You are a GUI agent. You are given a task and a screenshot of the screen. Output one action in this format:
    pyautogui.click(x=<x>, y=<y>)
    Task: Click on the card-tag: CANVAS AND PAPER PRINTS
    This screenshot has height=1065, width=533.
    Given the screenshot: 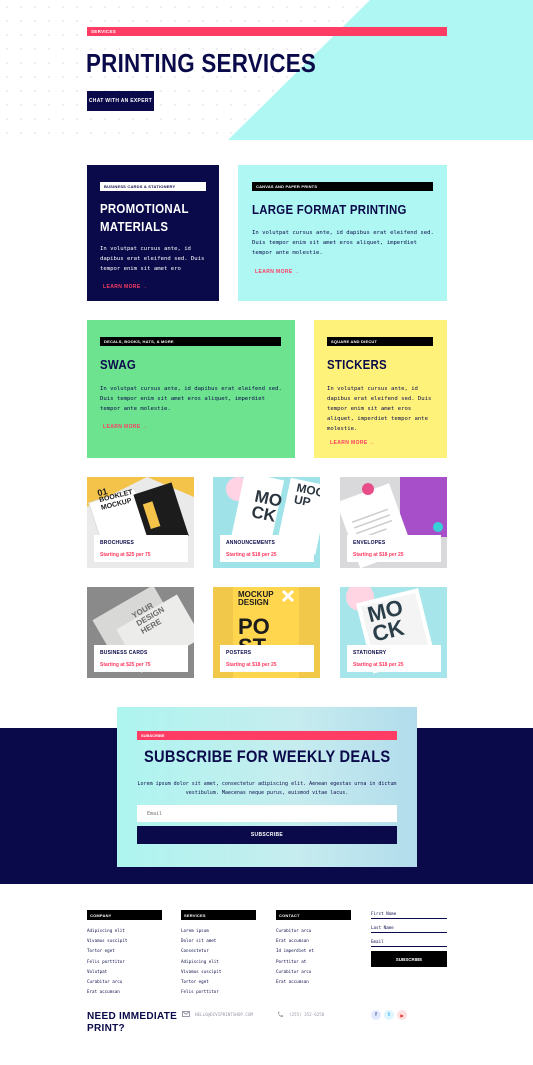 What is the action you would take?
    pyautogui.click(x=342, y=186)
    